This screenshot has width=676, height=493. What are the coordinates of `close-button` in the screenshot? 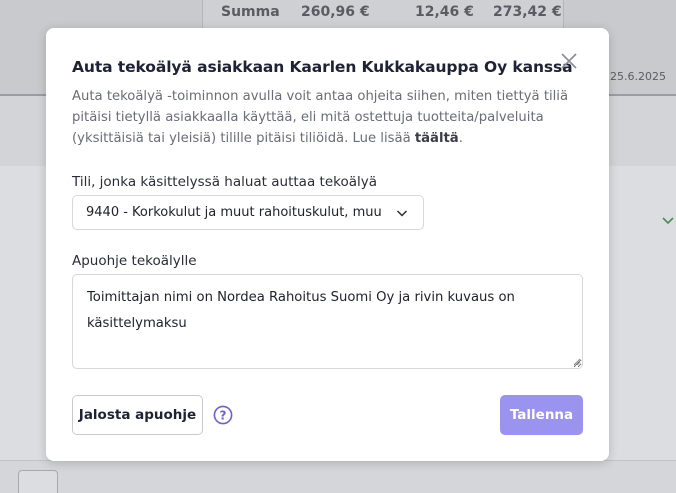 It's located at (569, 61).